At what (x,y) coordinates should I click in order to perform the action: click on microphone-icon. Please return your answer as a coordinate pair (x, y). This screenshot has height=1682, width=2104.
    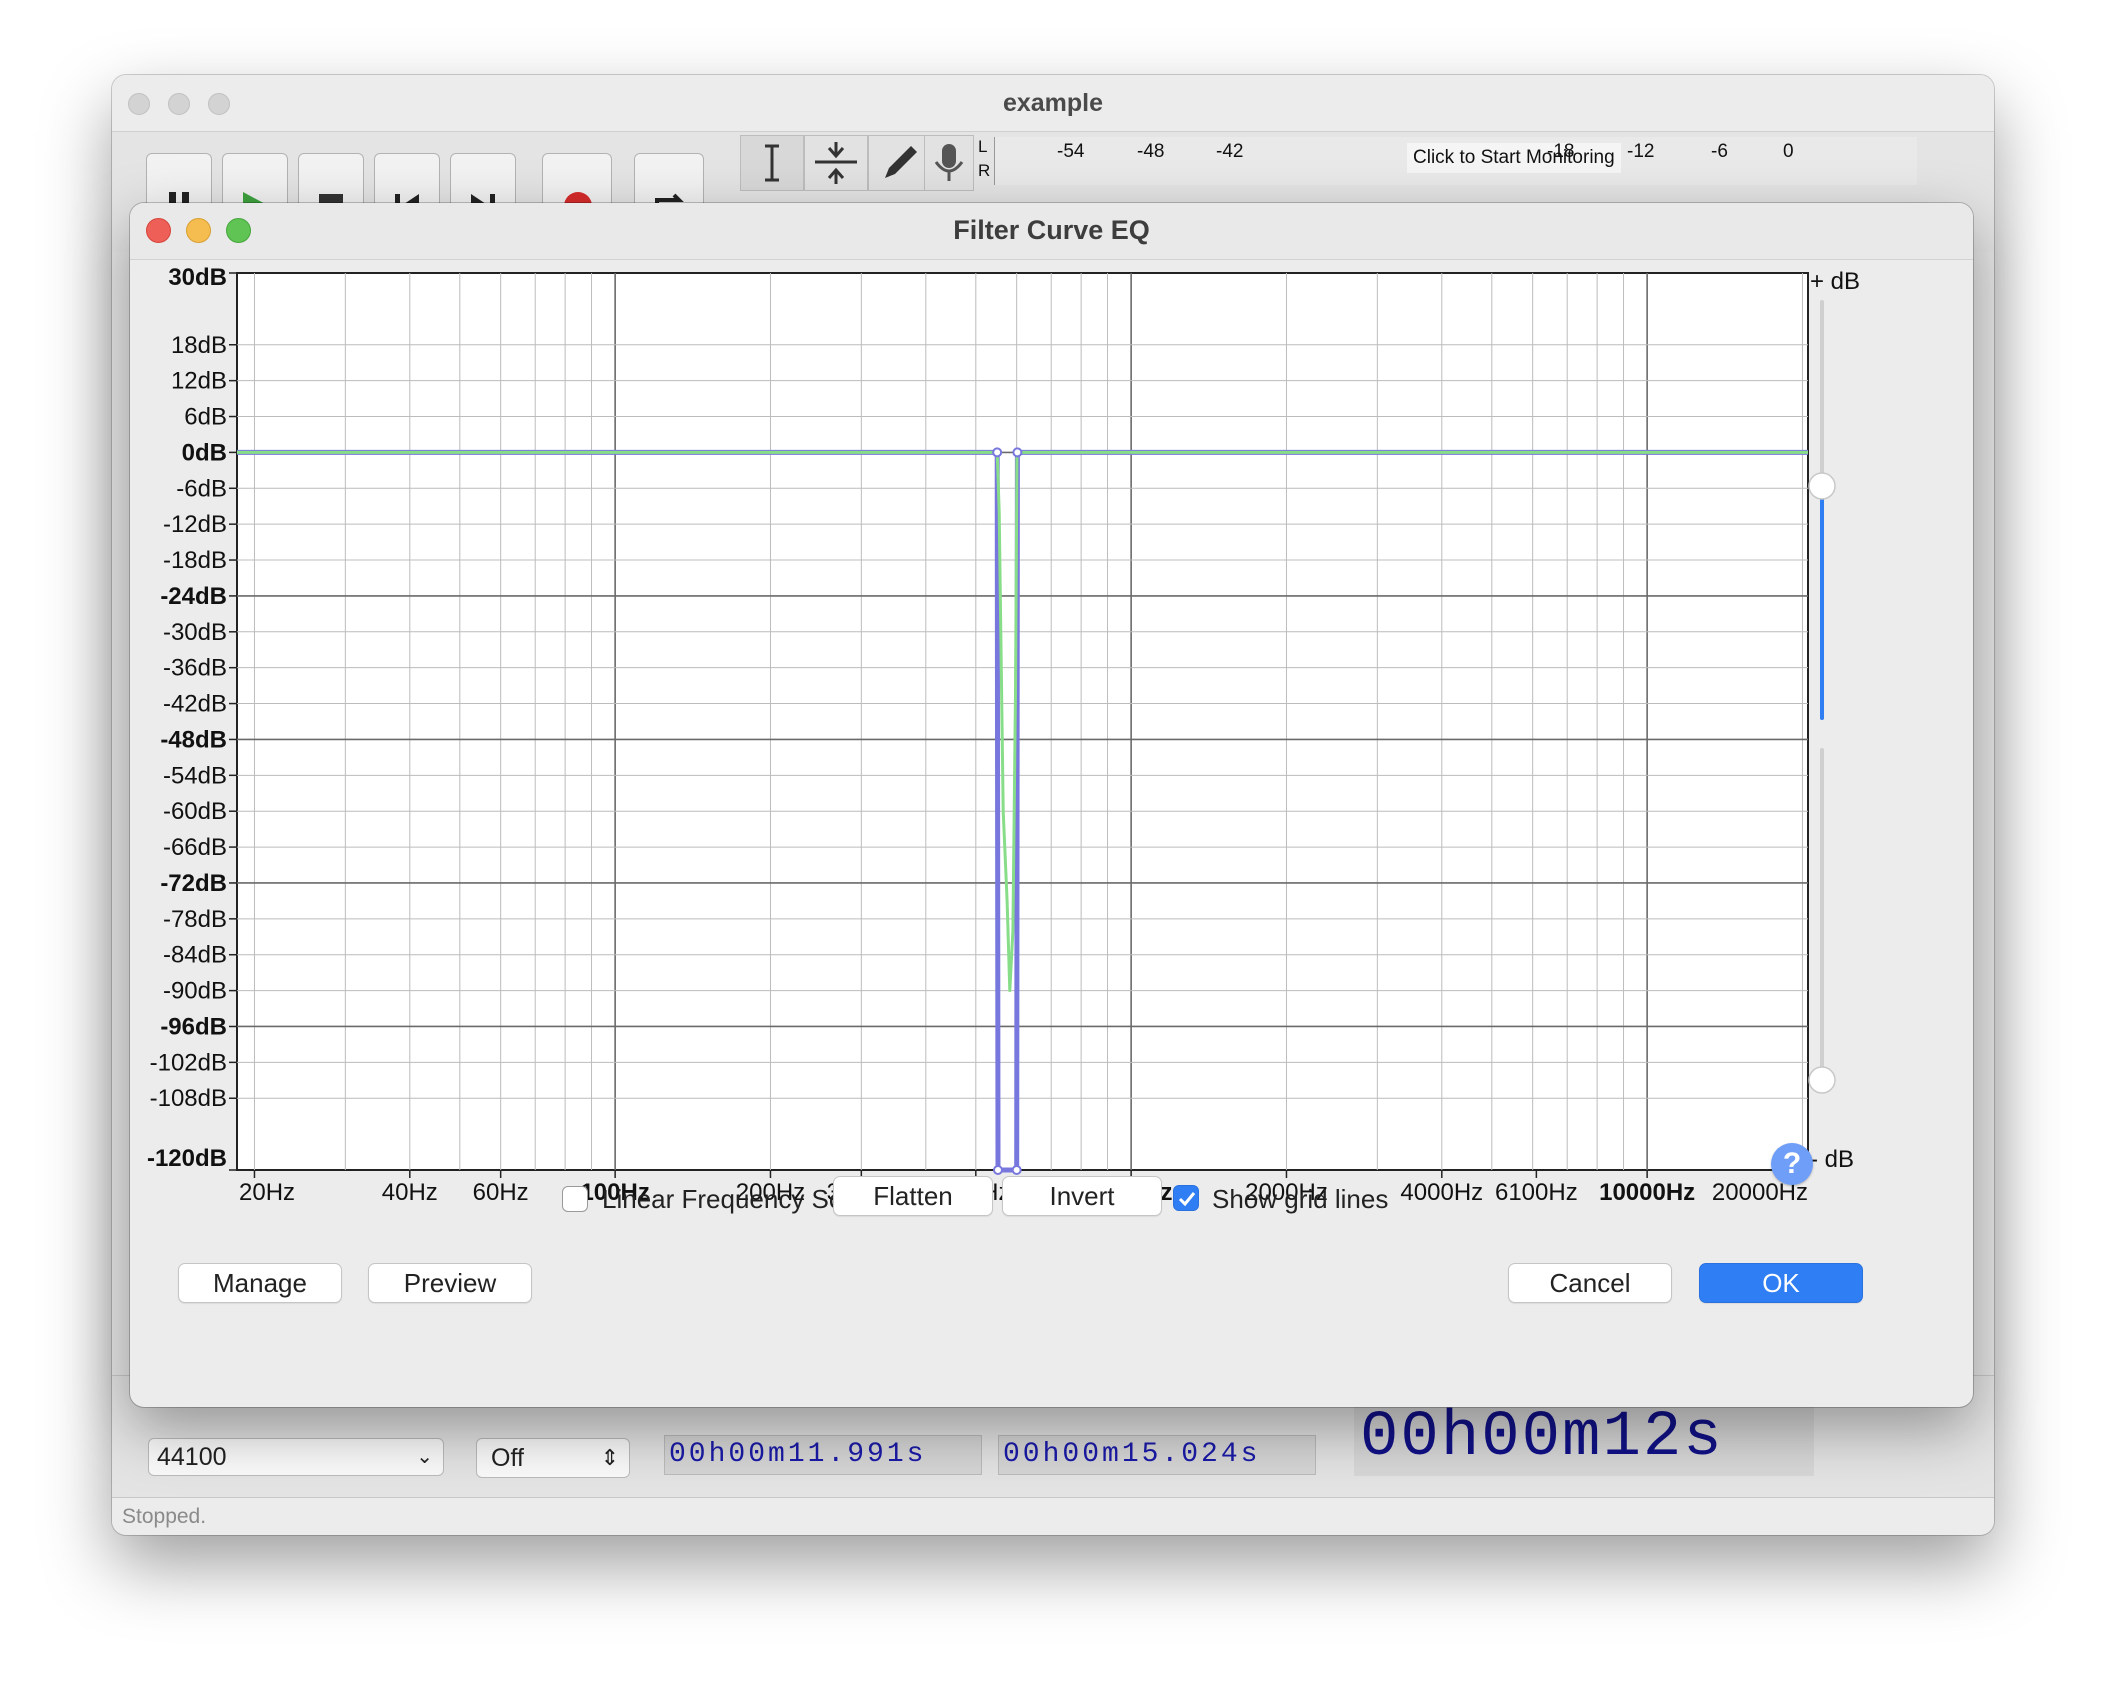
    Looking at the image, I should click on (949, 162).